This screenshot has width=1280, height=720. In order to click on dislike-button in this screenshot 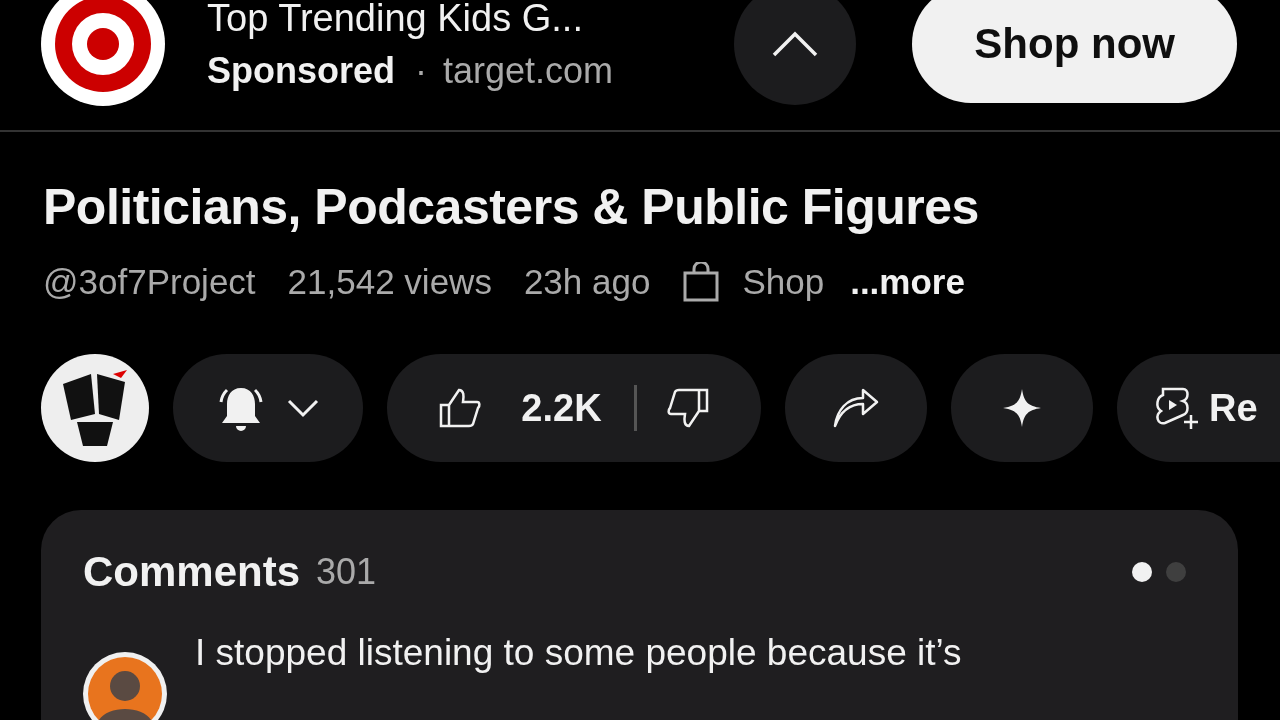, I will do `click(687, 408)`.